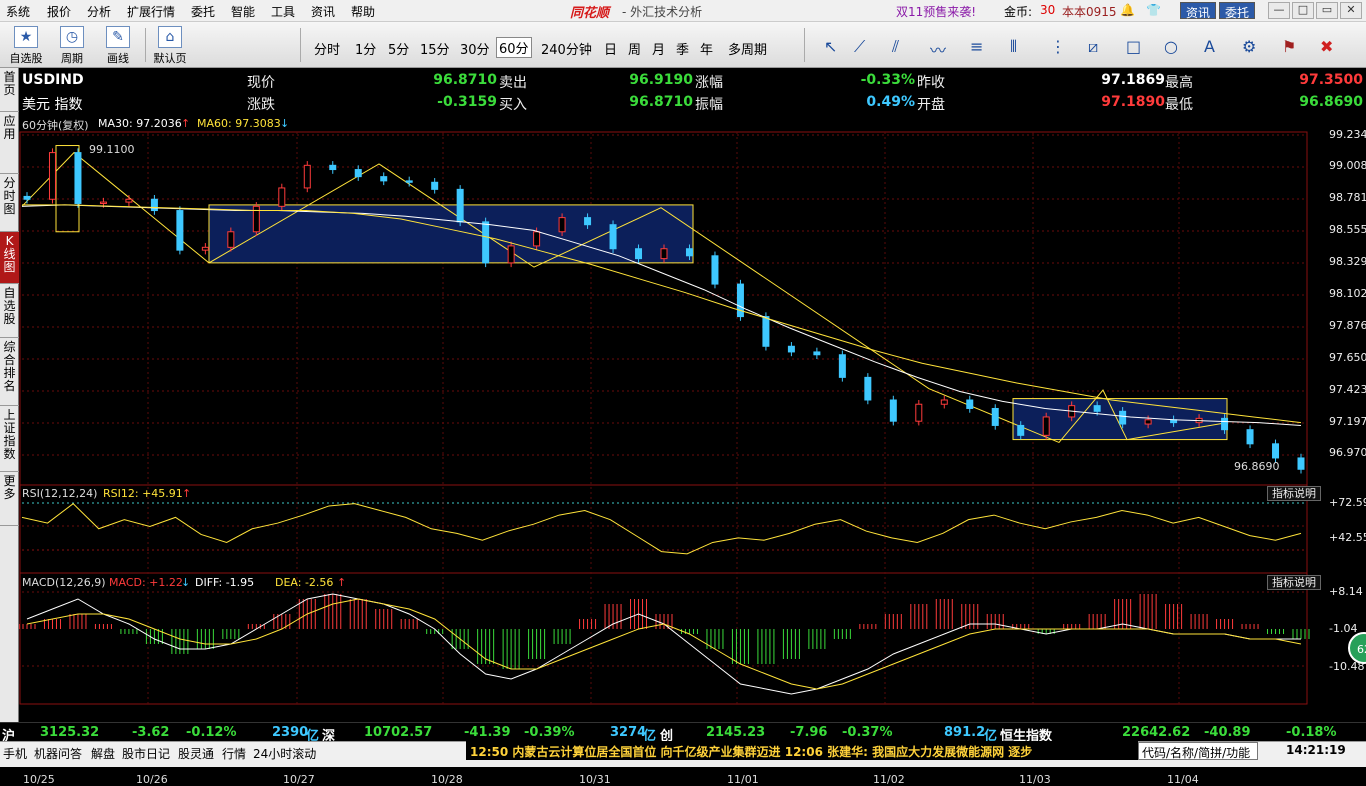 This screenshot has width=1366, height=786. I want to click on menu-analysis: 分析, so click(99, 11).